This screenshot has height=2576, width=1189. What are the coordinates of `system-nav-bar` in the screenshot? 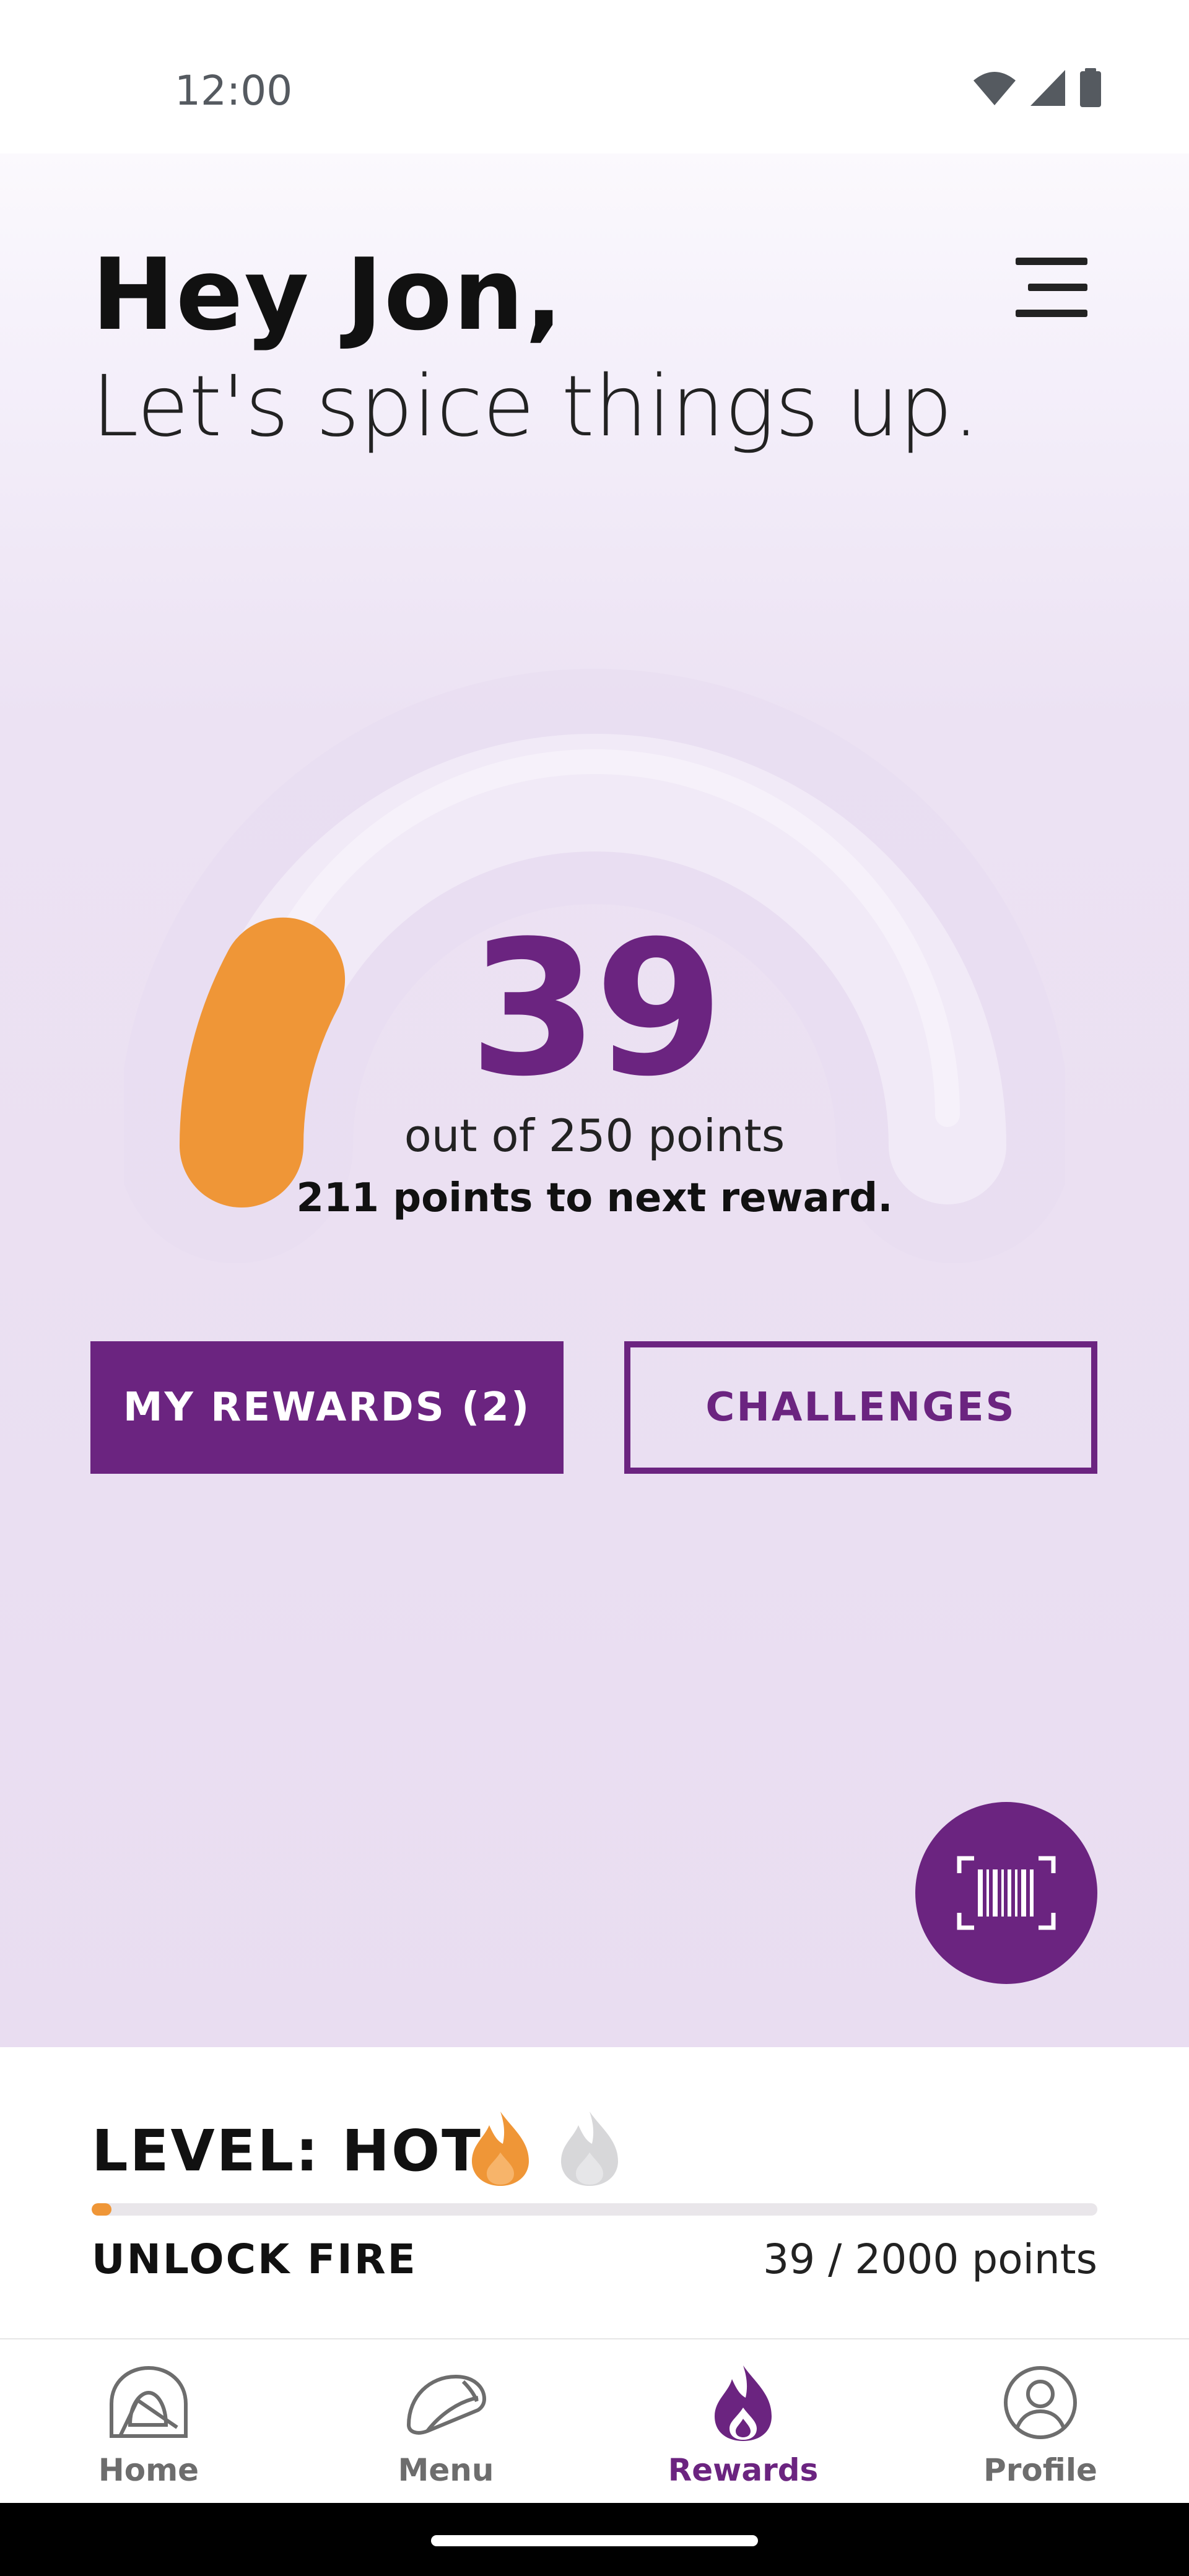 It's located at (594, 2539).